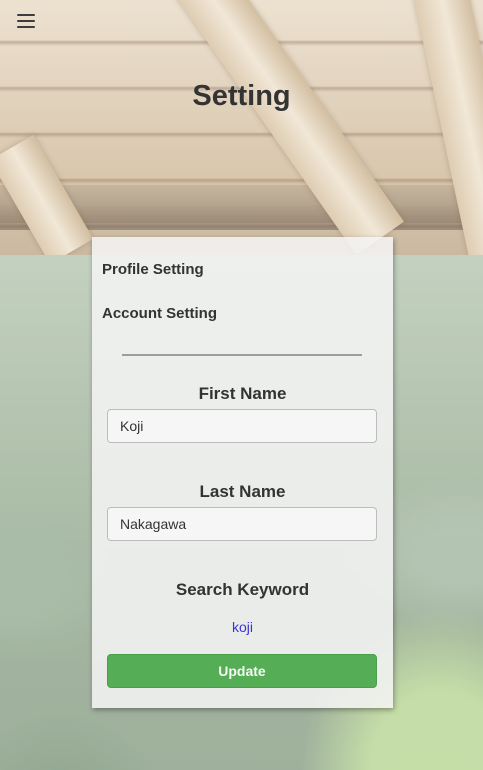 The width and height of the screenshot is (483, 770). I want to click on first-name-input, so click(242, 426).